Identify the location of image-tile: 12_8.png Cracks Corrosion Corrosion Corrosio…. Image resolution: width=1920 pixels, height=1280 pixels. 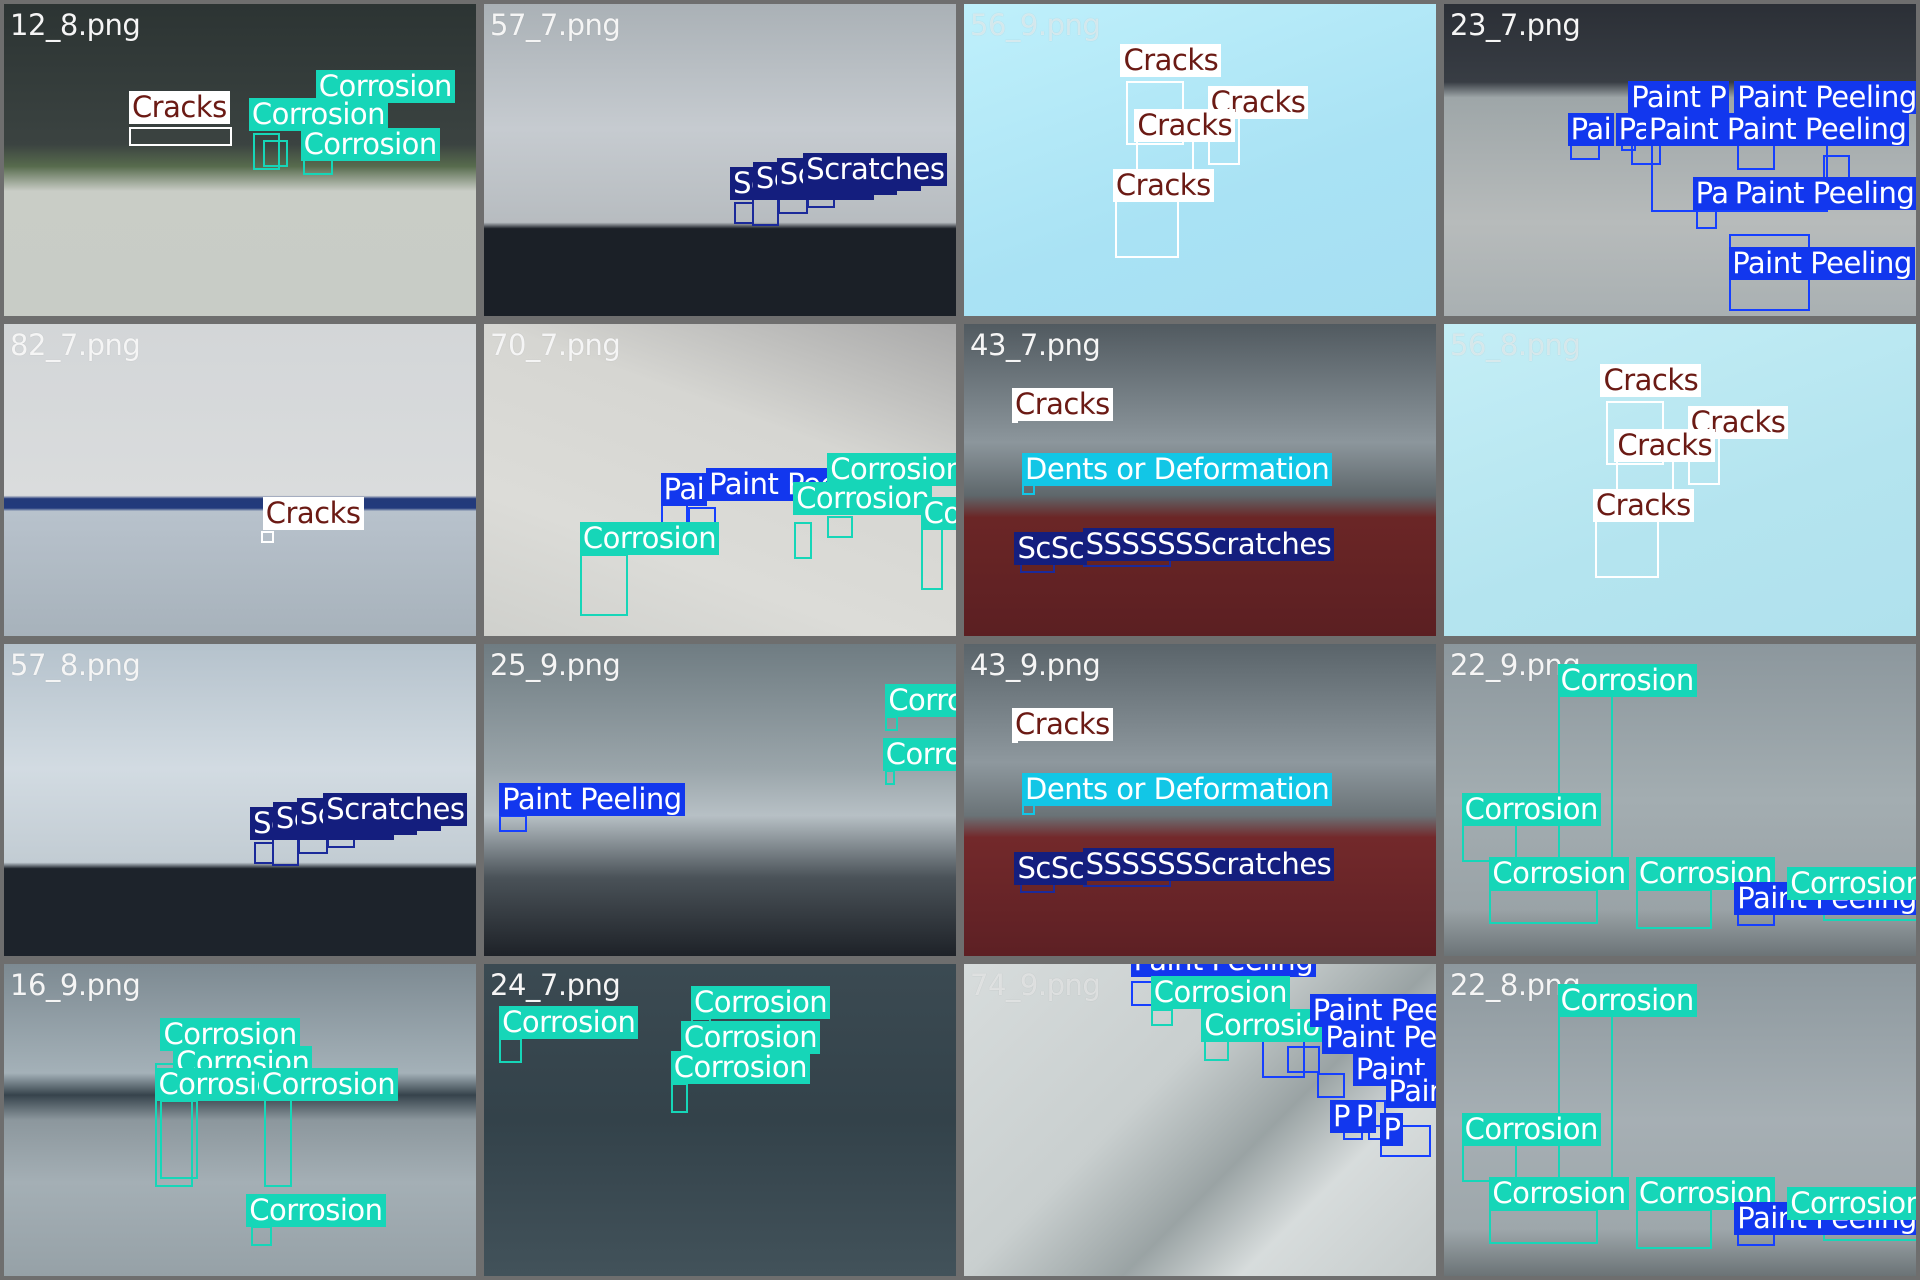
(240, 160).